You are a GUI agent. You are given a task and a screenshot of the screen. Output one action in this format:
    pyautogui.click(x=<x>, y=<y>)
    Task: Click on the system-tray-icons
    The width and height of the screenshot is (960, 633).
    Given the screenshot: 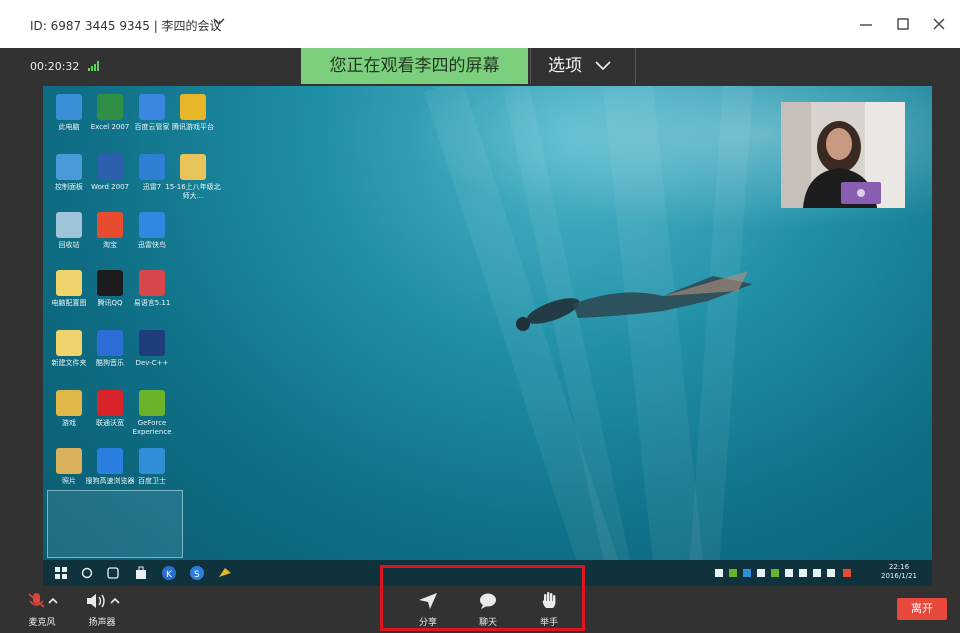 What is the action you would take?
    pyautogui.click(x=783, y=573)
    